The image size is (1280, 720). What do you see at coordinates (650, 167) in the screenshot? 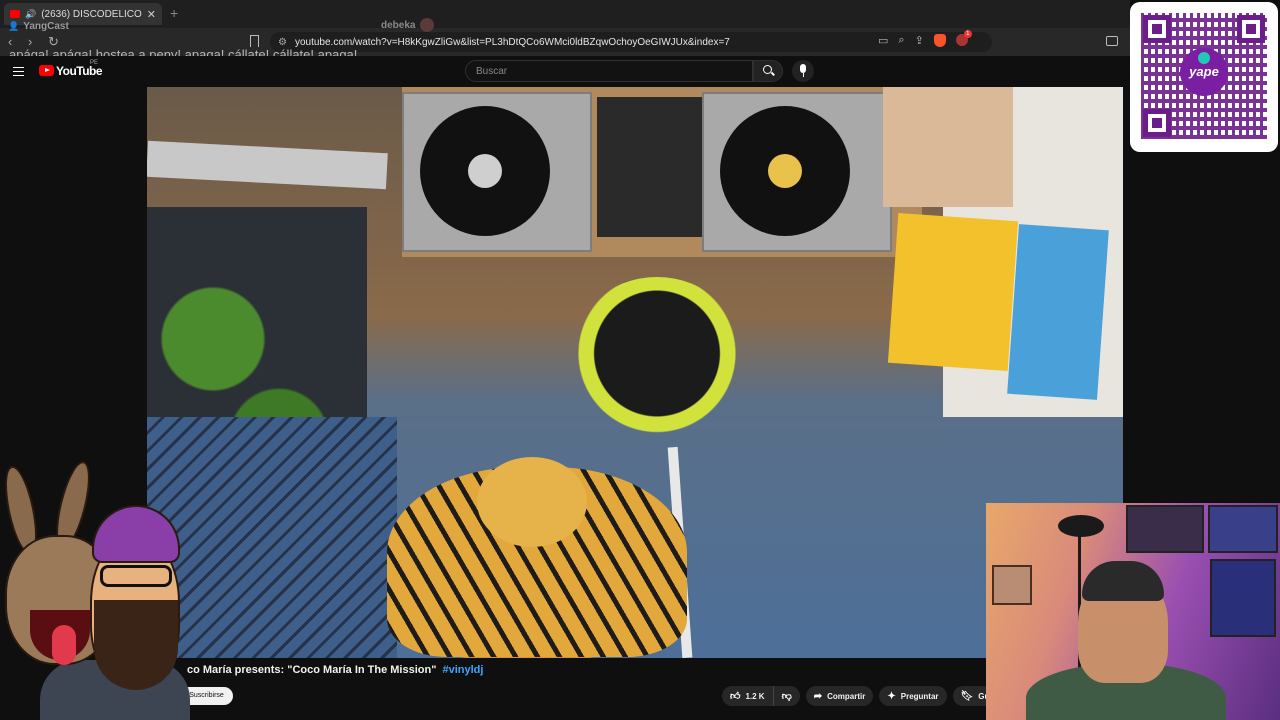
I see `dj-mixer` at bounding box center [650, 167].